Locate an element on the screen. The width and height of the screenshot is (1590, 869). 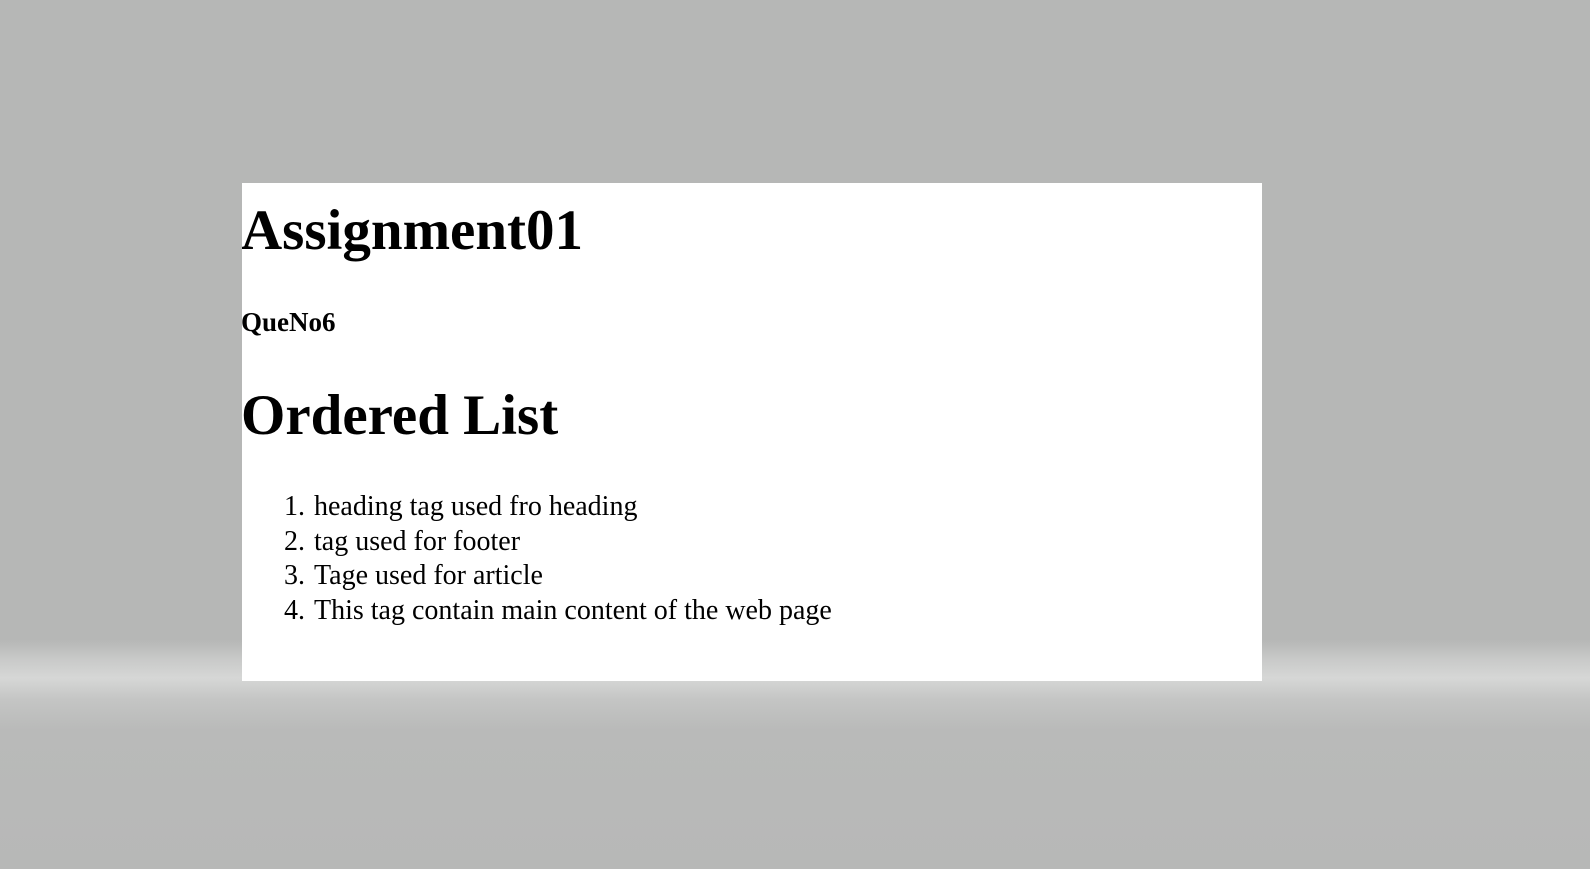
list-item-number: 2. is located at coordinates (294, 541).